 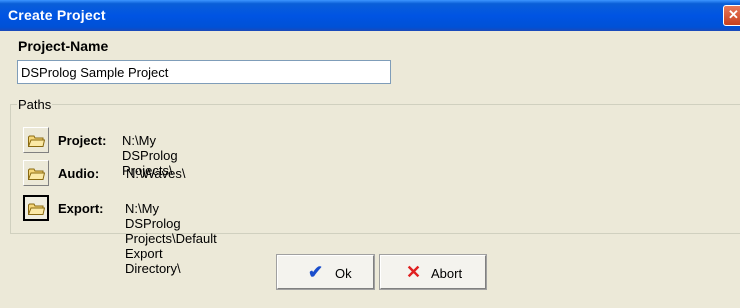 I want to click on audio-path-value: N:\Waves\, so click(x=156, y=173).